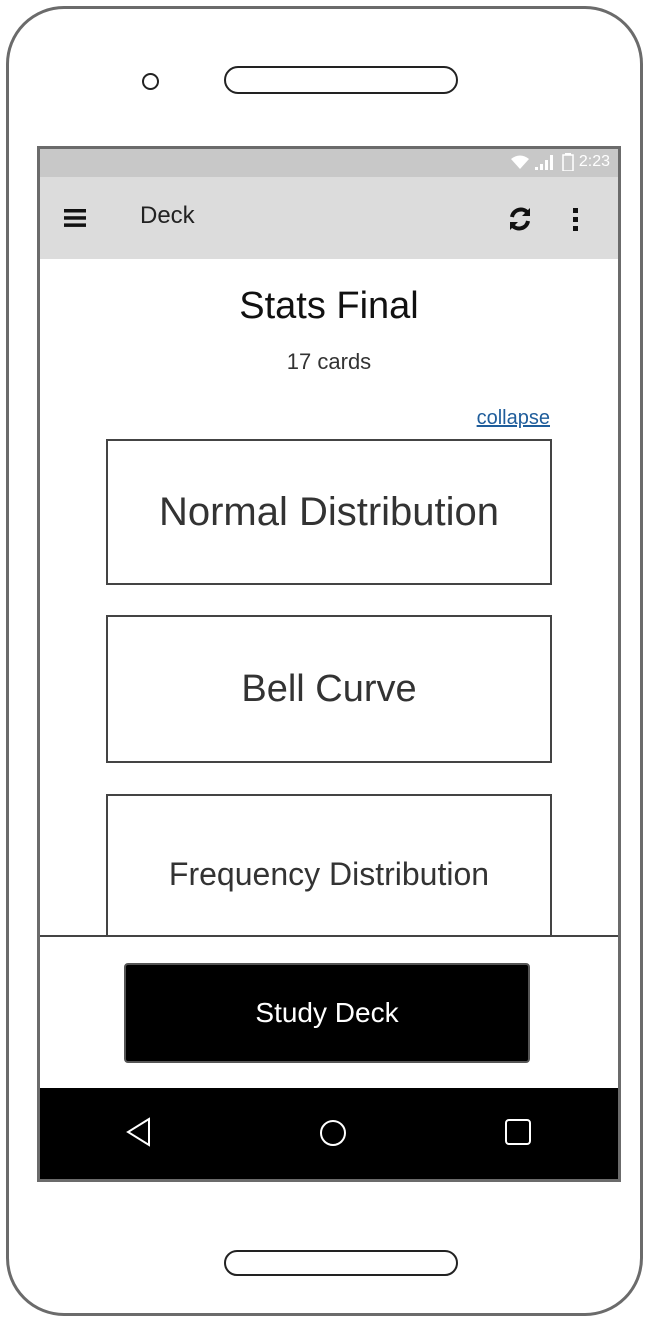 Image resolution: width=649 pixels, height=1322 pixels. Describe the element at coordinates (150, 81) in the screenshot. I see `front-camera` at that location.